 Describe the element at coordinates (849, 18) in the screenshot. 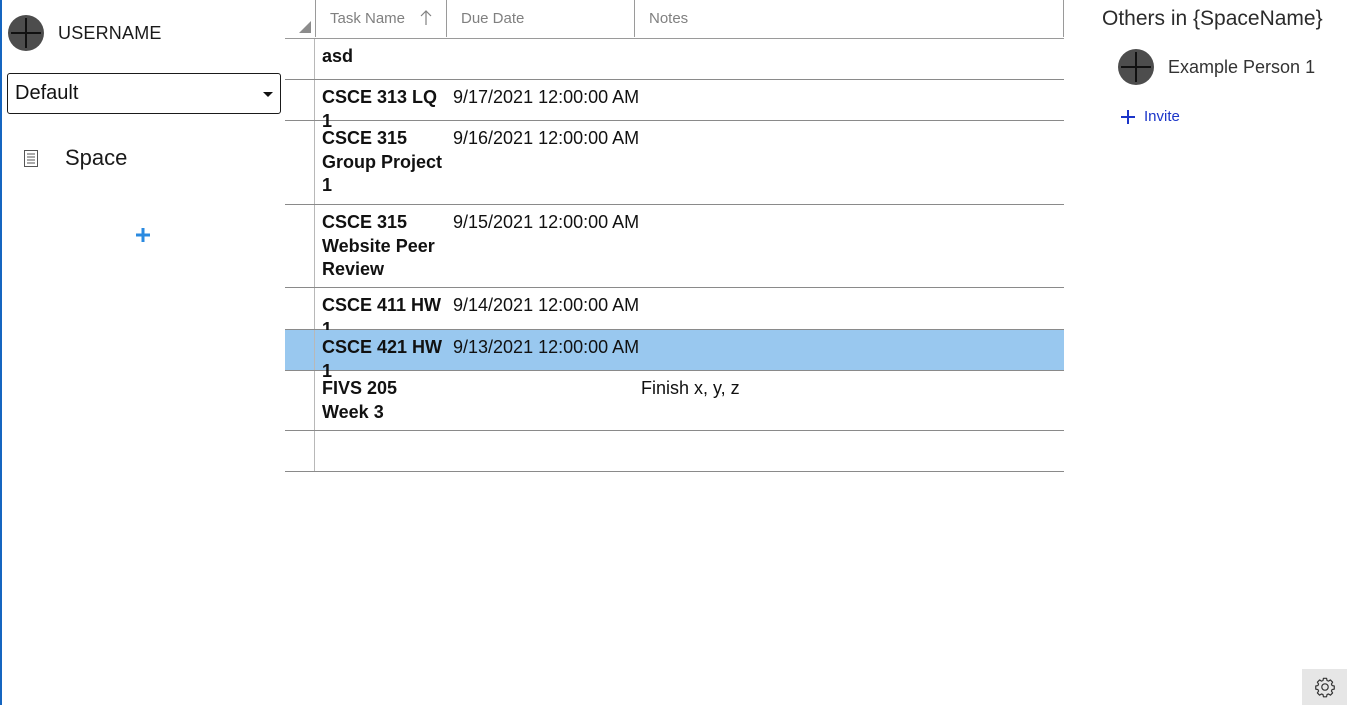

I see `column-header-notes: Notes` at that location.